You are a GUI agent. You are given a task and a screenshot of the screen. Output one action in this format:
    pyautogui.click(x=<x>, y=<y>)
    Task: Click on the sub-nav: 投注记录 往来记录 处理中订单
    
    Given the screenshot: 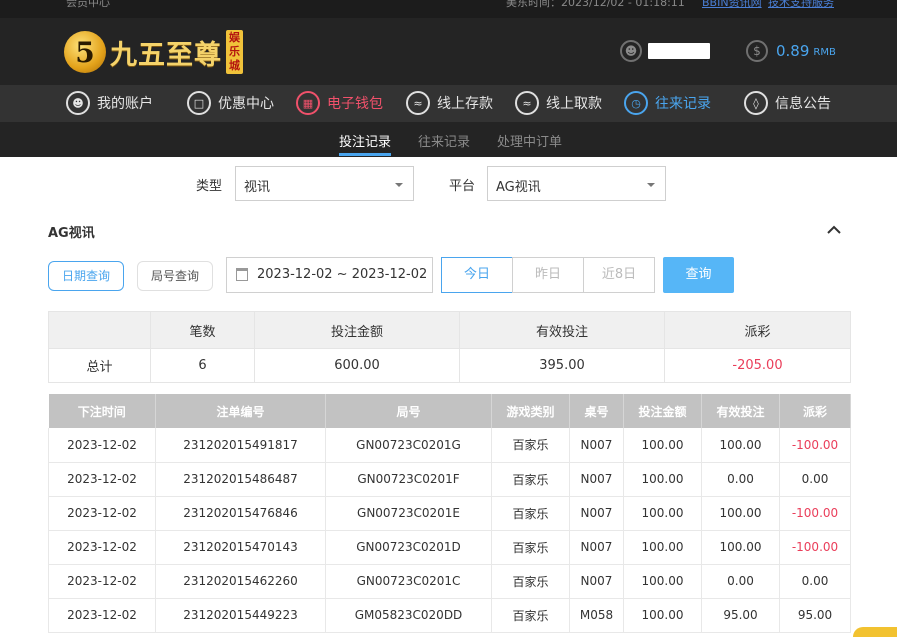 What is the action you would take?
    pyautogui.click(x=448, y=139)
    